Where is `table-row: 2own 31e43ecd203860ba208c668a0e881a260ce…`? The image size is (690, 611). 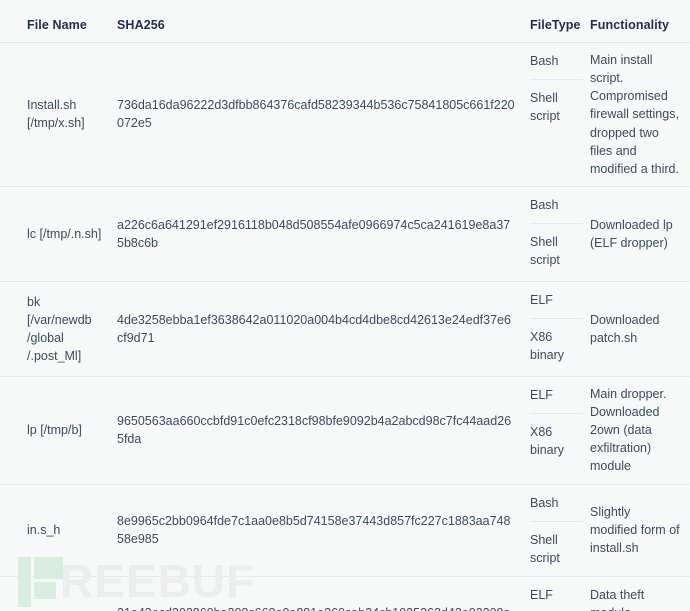
table-row: 2own 31e43ecd203860ba208c668a0e881a260ce… is located at coordinates (345, 593).